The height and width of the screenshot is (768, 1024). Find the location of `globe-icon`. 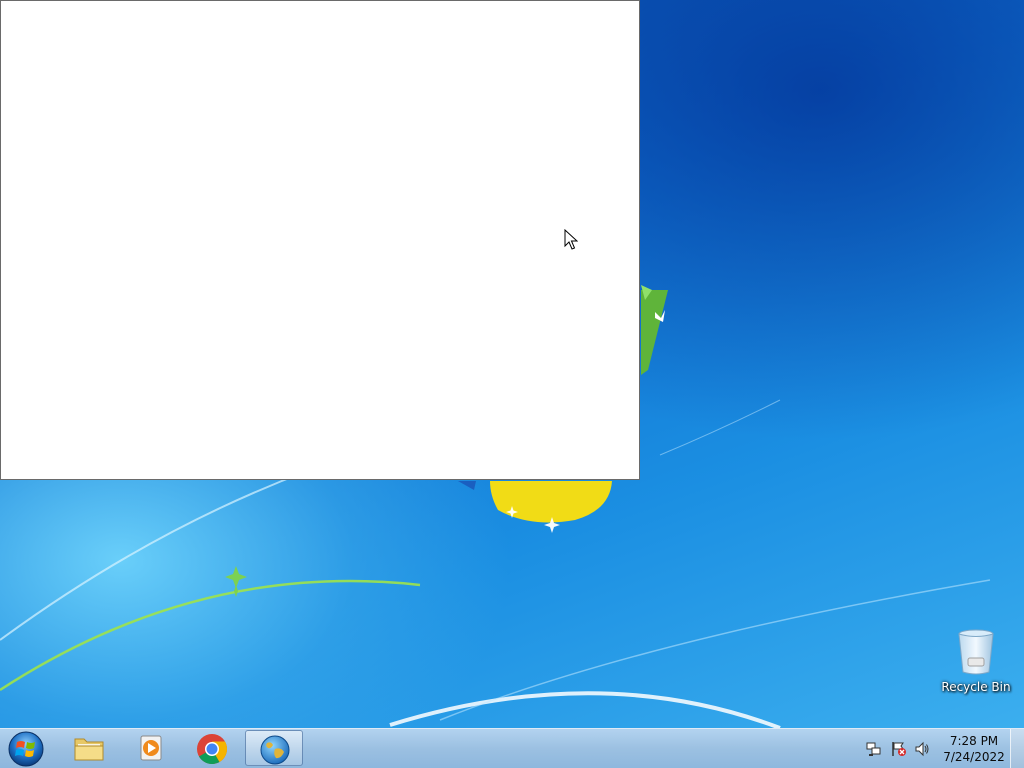

globe-icon is located at coordinates (275, 750).